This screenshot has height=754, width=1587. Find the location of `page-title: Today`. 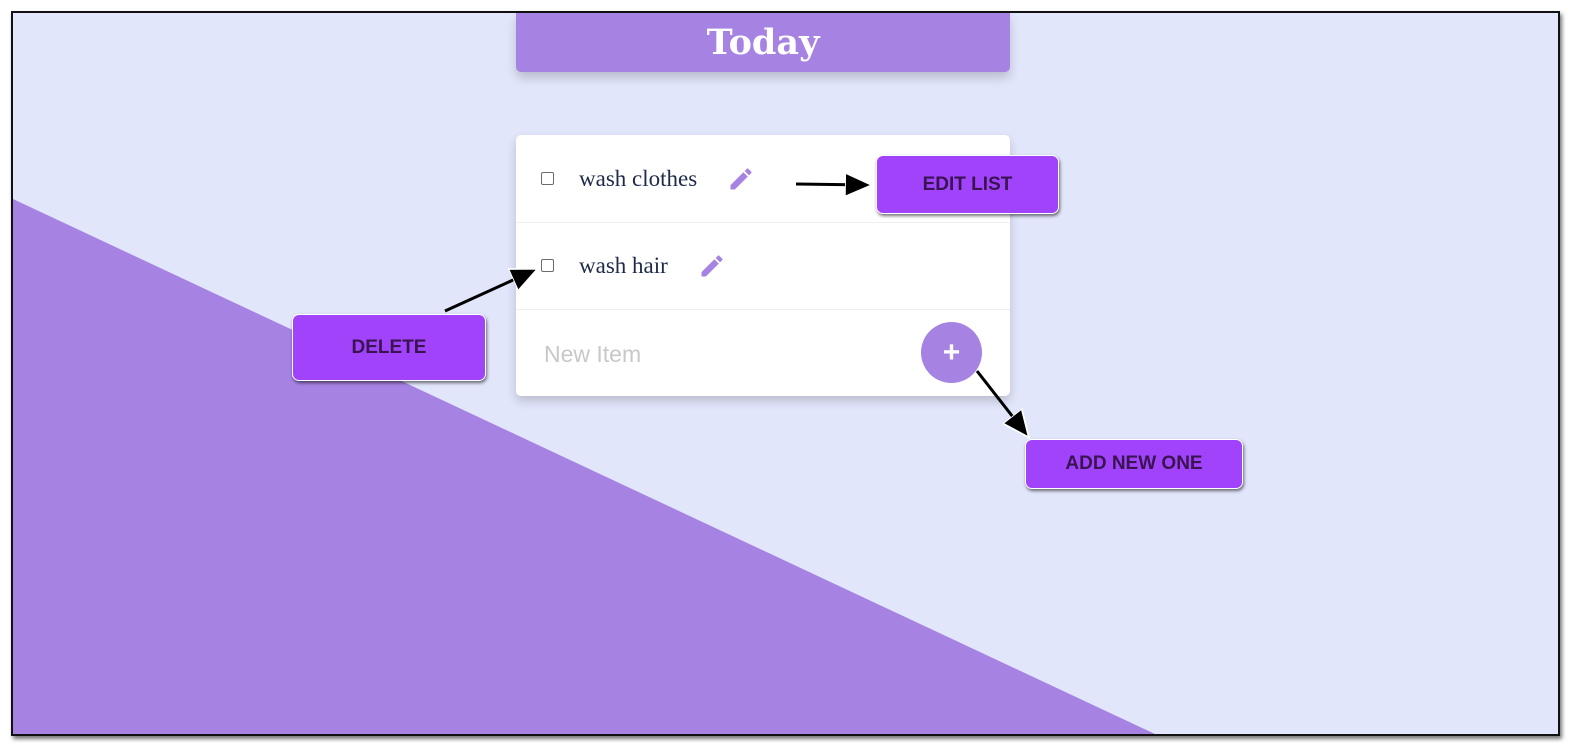

page-title: Today is located at coordinates (763, 42).